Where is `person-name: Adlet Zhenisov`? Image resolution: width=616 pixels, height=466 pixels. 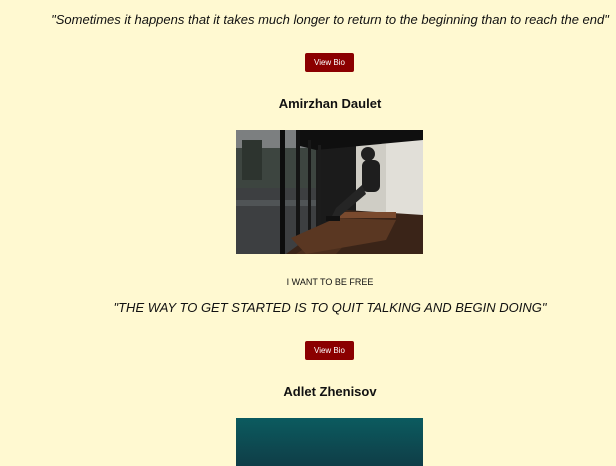 person-name: Adlet Zhenisov is located at coordinates (330, 391).